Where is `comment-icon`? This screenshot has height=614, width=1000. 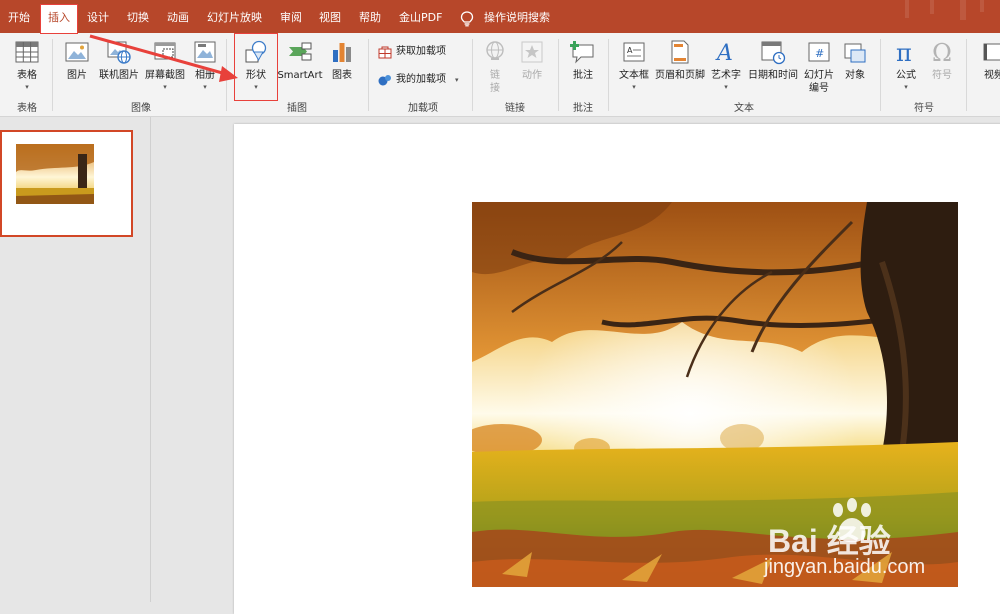 comment-icon is located at coordinates (582, 52).